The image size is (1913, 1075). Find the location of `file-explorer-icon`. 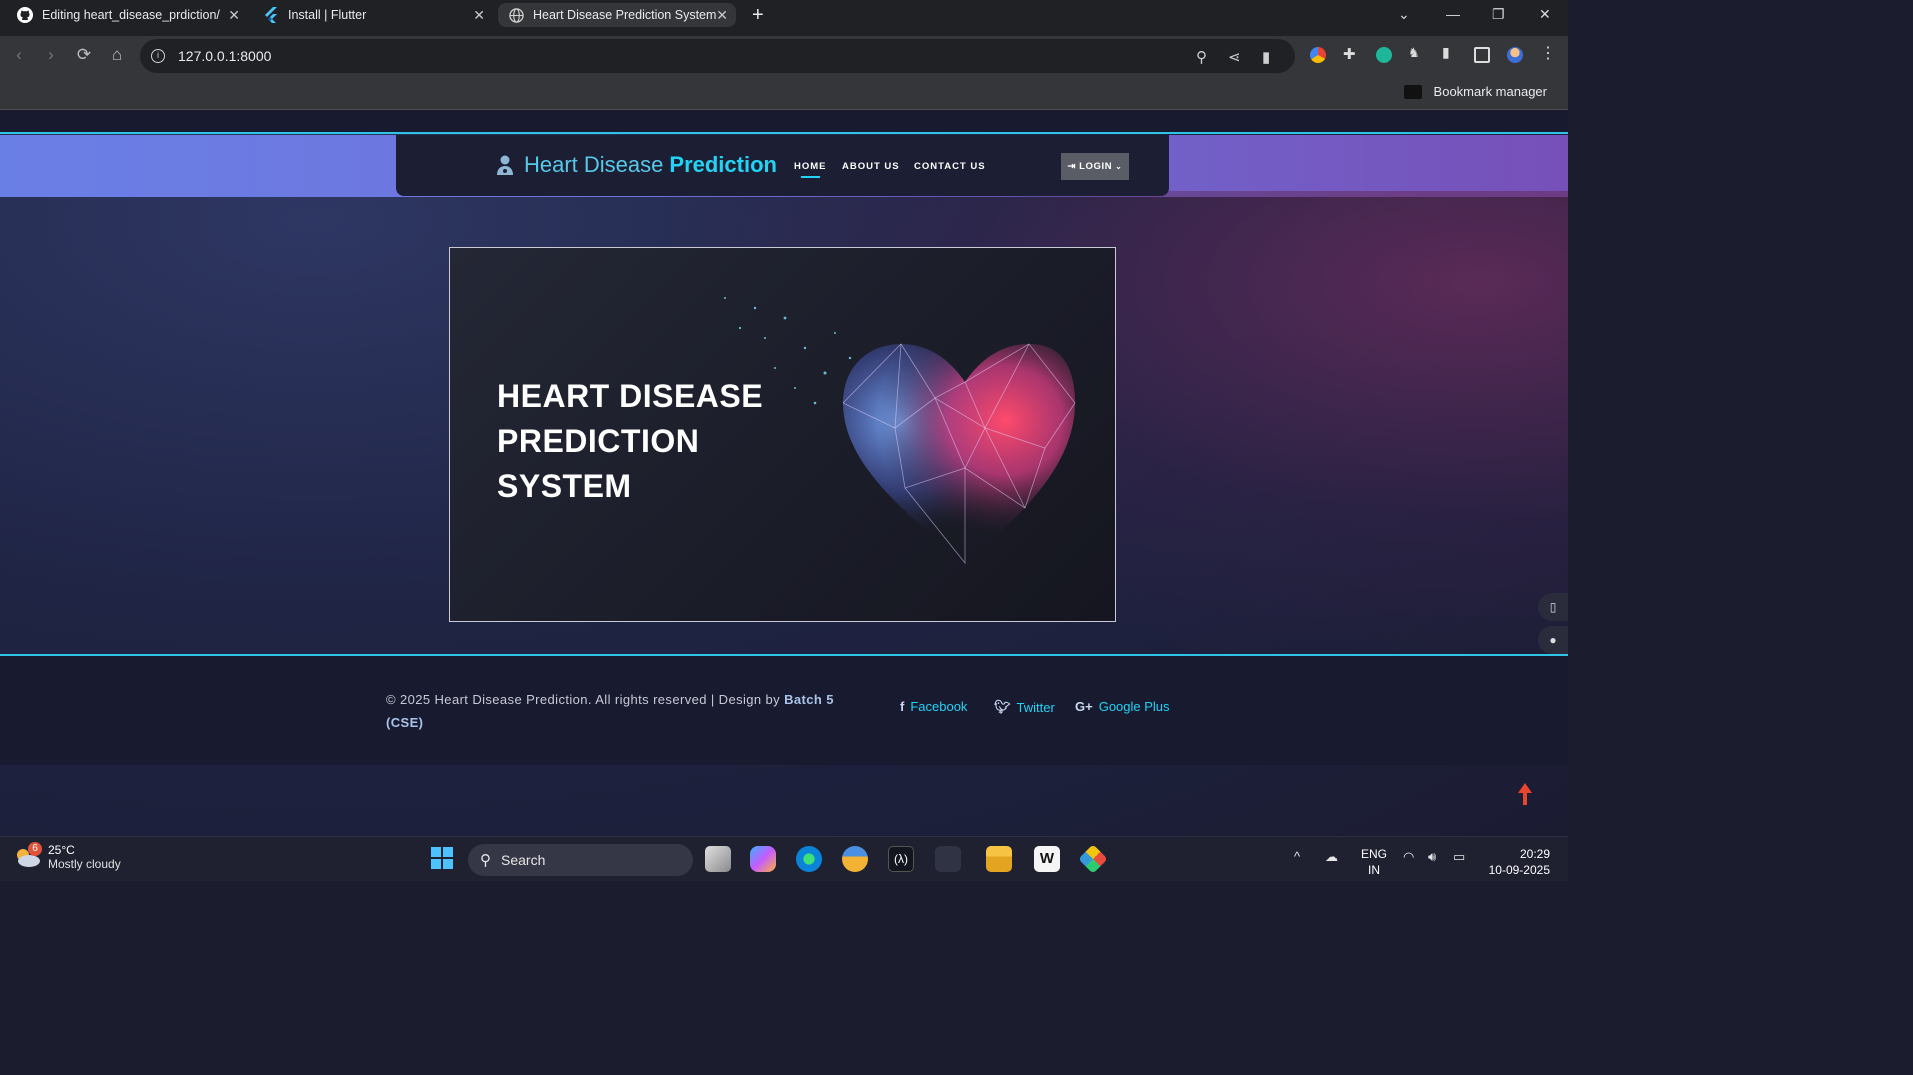

file-explorer-icon is located at coordinates (999, 859).